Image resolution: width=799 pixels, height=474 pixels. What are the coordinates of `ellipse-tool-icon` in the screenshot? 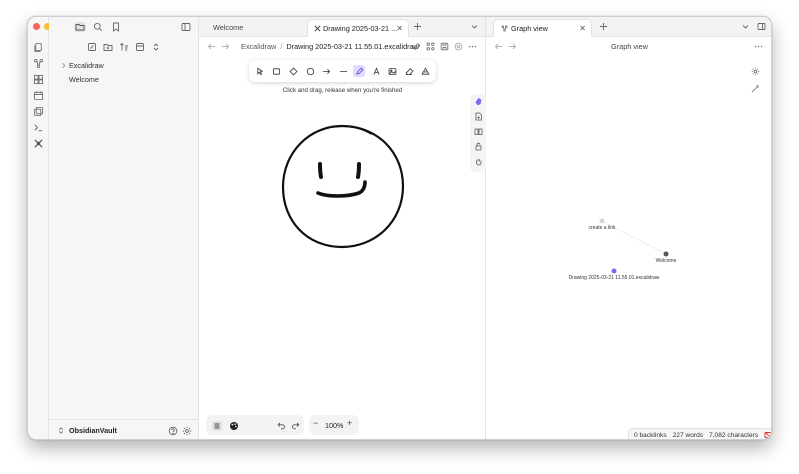 It's located at (310, 71).